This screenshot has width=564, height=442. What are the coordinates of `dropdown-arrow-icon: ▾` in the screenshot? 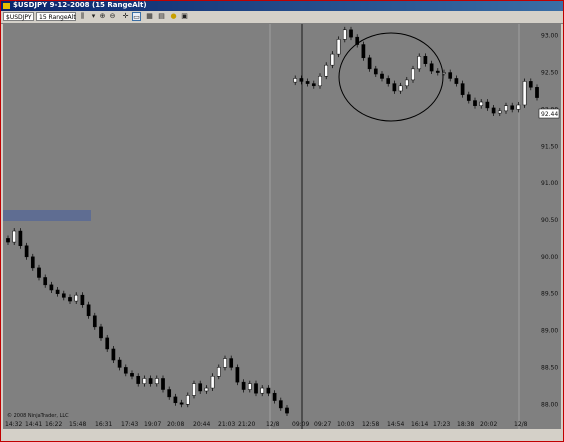 It's located at (93, 16).